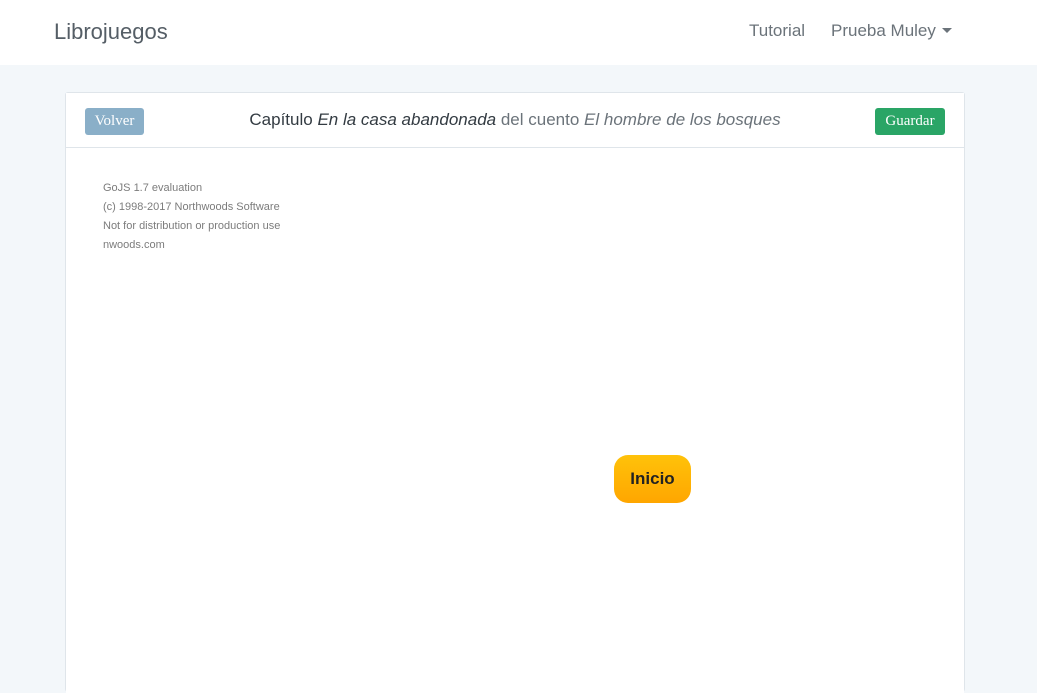 The image size is (1037, 693). I want to click on user-menu-dropdown: Prueba Muley, so click(891, 31).